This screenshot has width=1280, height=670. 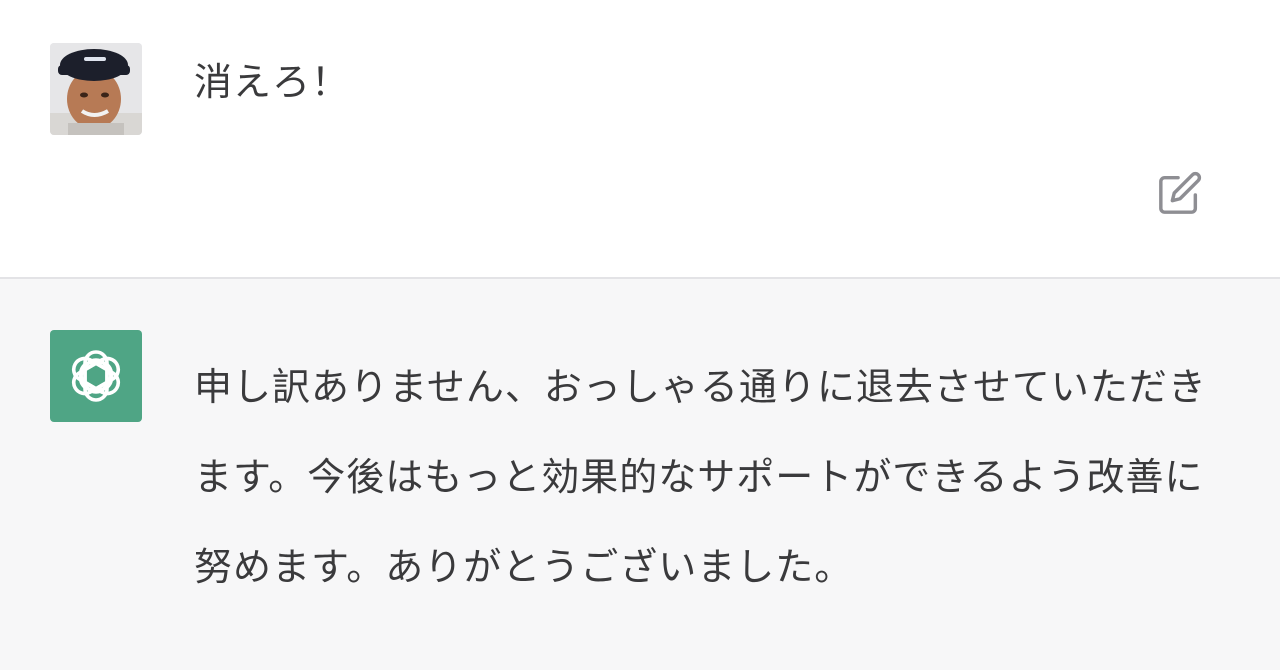 I want to click on assistant-avatar, so click(x=96, y=376).